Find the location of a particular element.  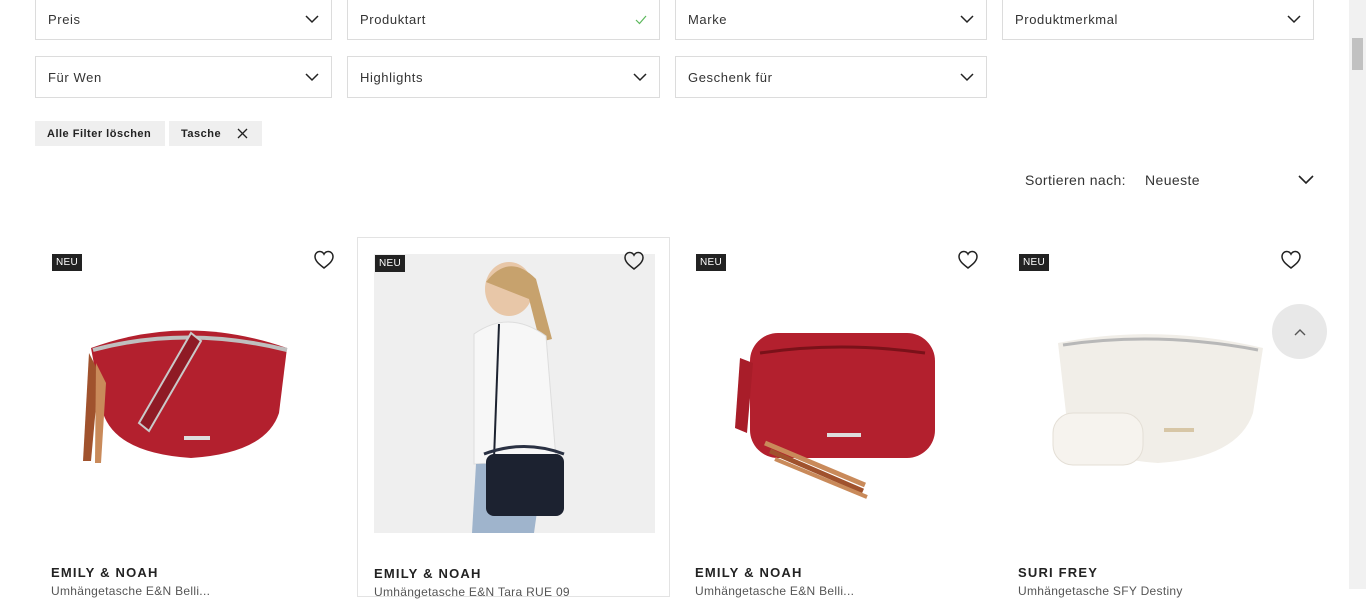

filter-label: Preis is located at coordinates (64, 19).